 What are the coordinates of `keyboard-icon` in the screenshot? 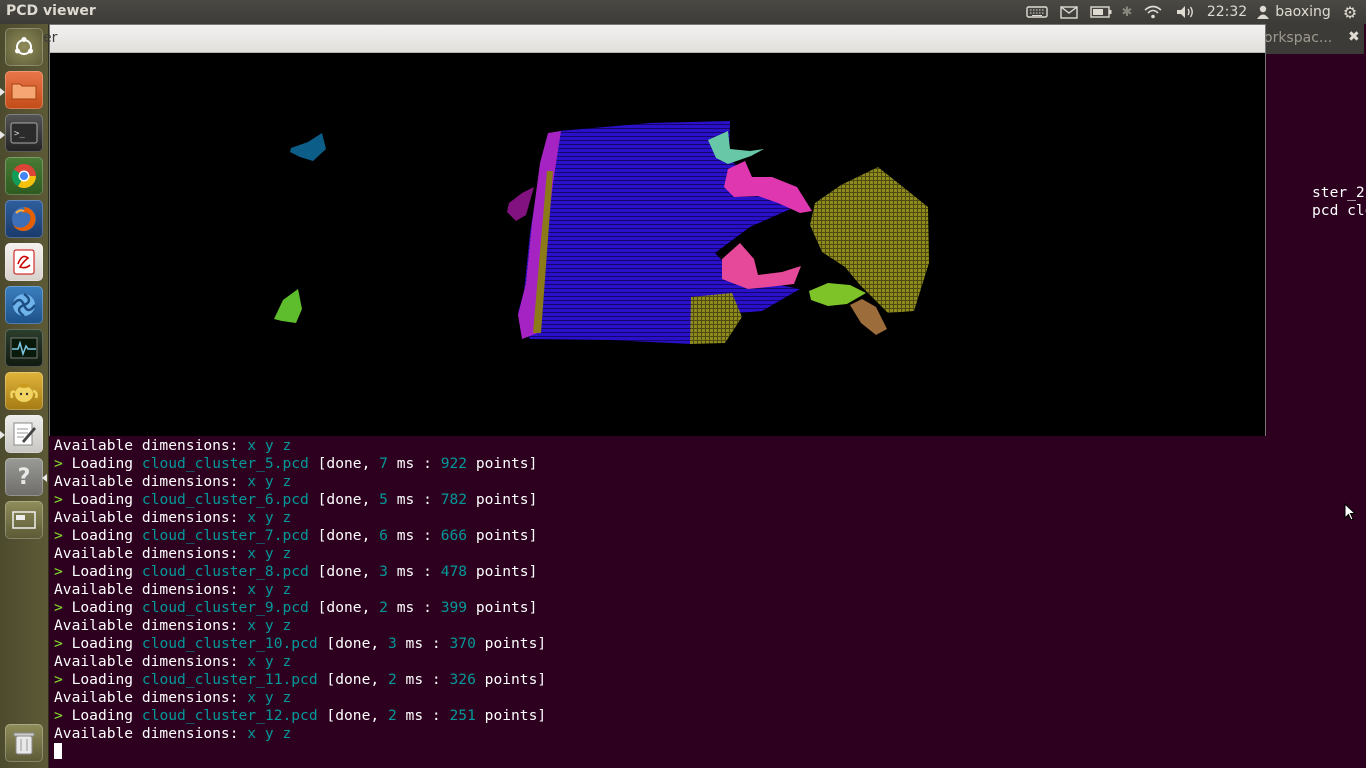 It's located at (1037, 12).